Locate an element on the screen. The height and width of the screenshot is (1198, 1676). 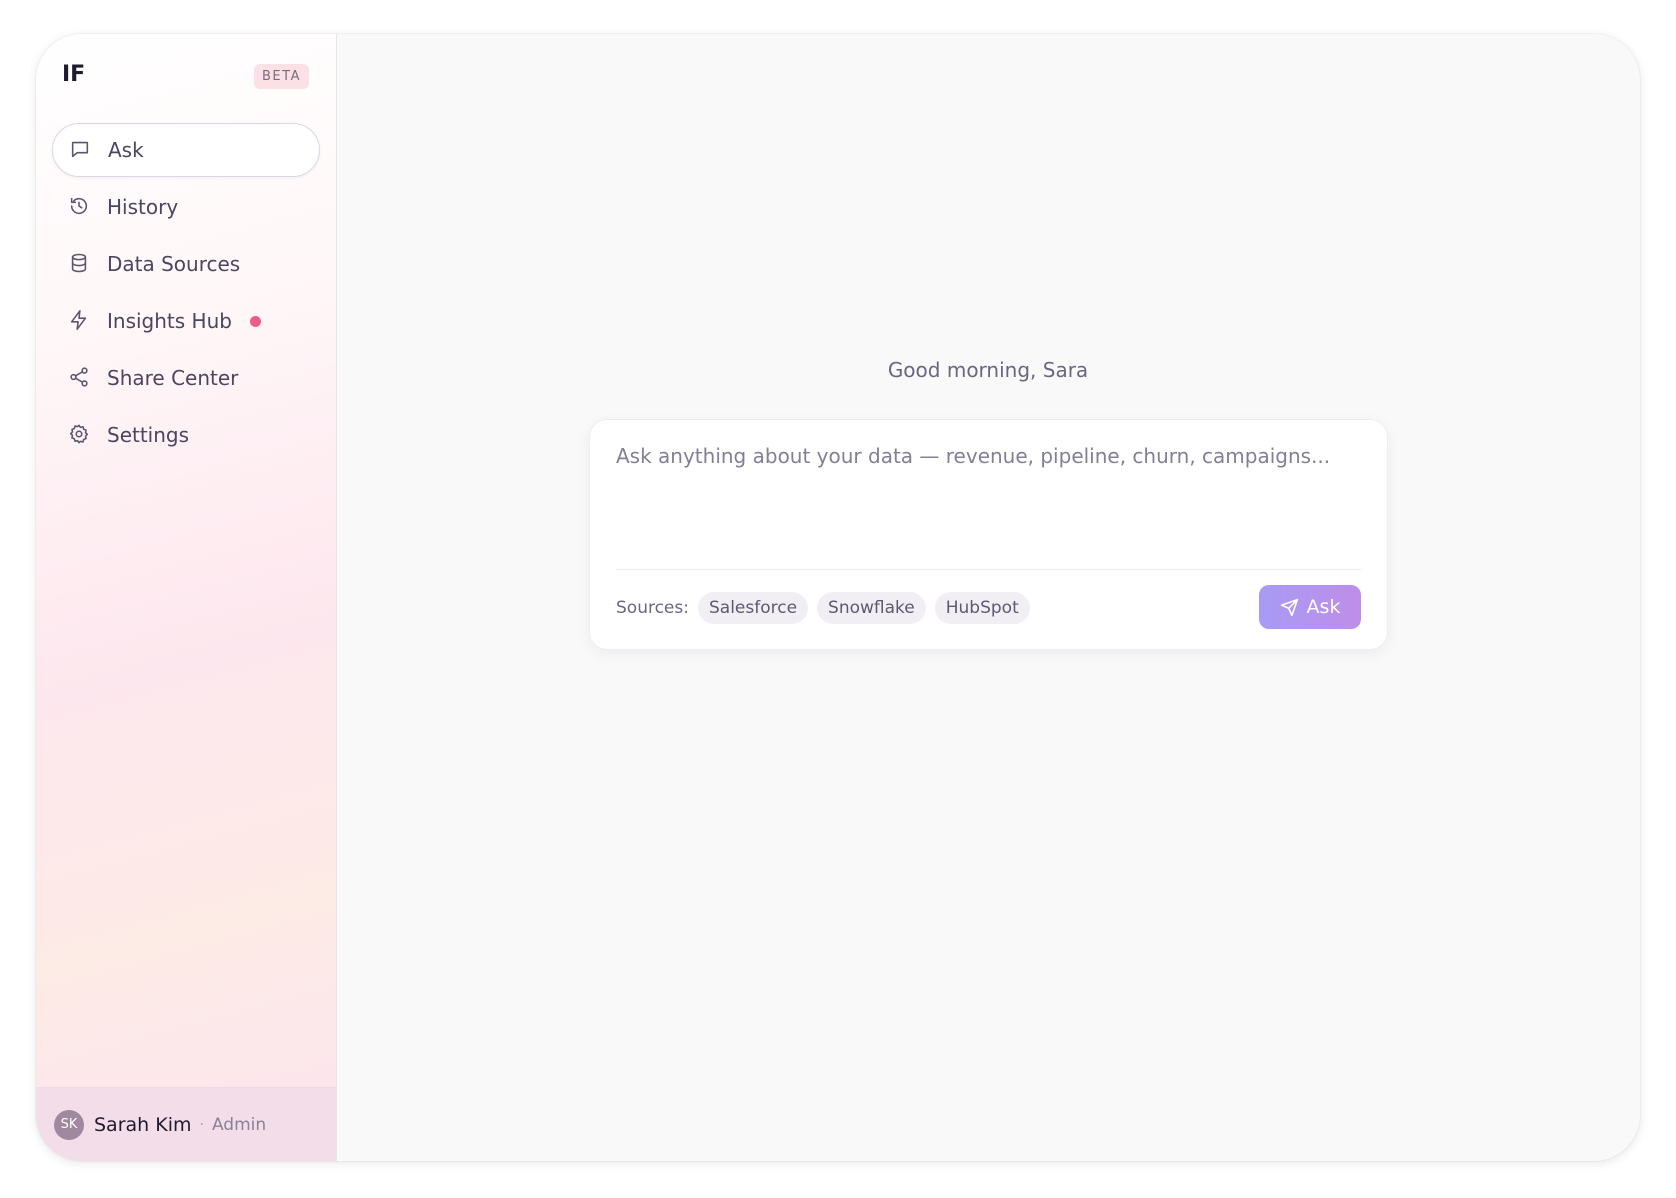
sidebar-item-label: Settings is located at coordinates (148, 435).